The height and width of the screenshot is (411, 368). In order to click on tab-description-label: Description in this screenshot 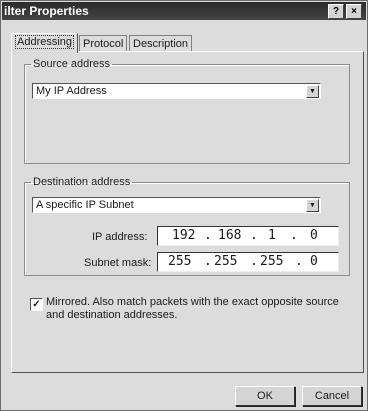, I will do `click(161, 44)`.